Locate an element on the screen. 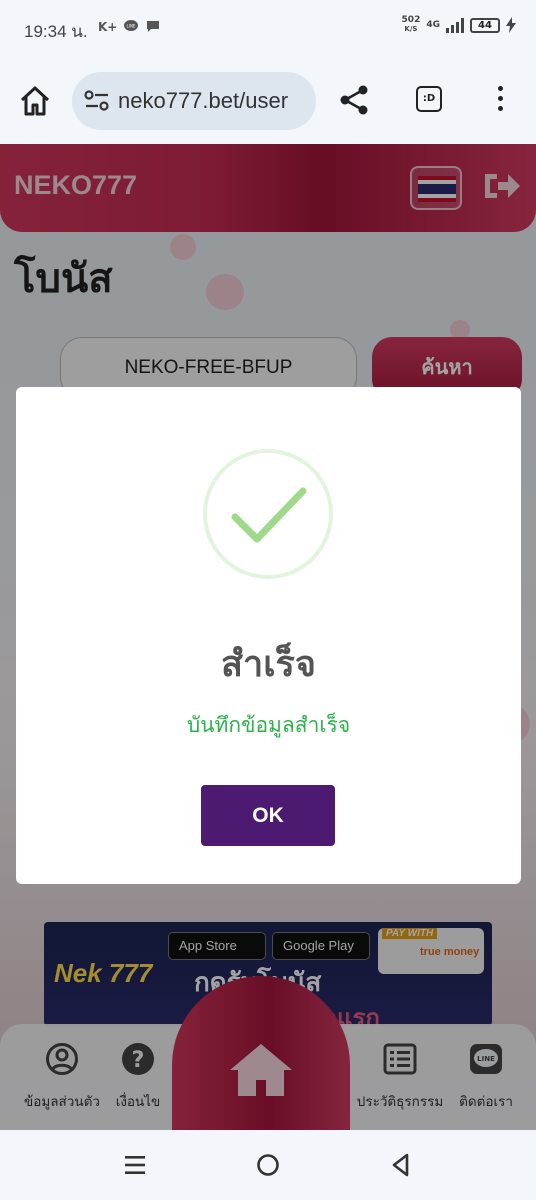 Image resolution: width=536 pixels, height=1200 pixels. recents-icon is located at coordinates (135, 1165).